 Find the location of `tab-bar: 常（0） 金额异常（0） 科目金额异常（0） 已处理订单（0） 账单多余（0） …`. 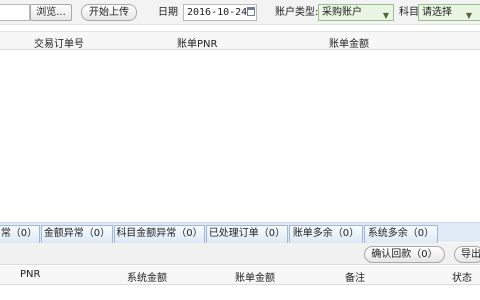

tab-bar: 常（0） 金额异常（0） 科目金额异常（0） 已处理订单（0） 账单多余（0） … is located at coordinates (240, 232).